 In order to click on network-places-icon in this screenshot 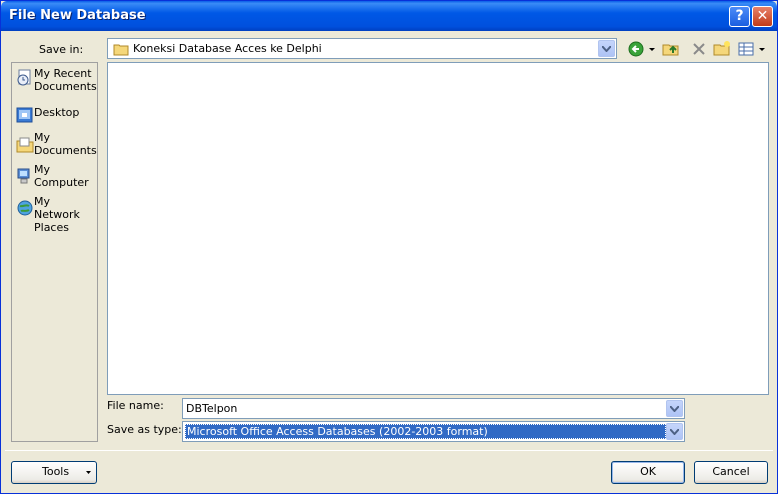, I will do `click(24, 207)`.